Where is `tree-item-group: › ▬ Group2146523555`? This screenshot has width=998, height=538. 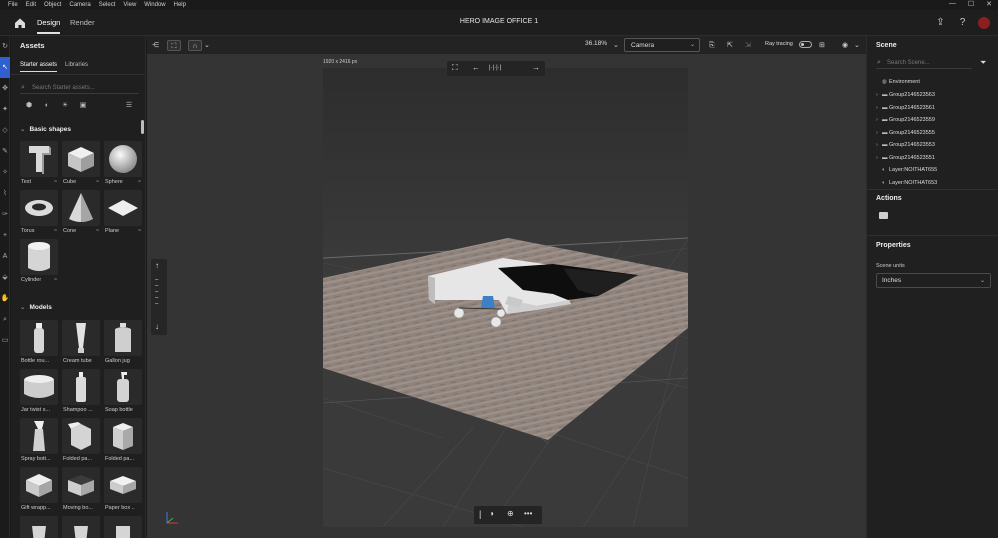
tree-item-group: › ▬ Group2146523555 is located at coordinates (905, 133).